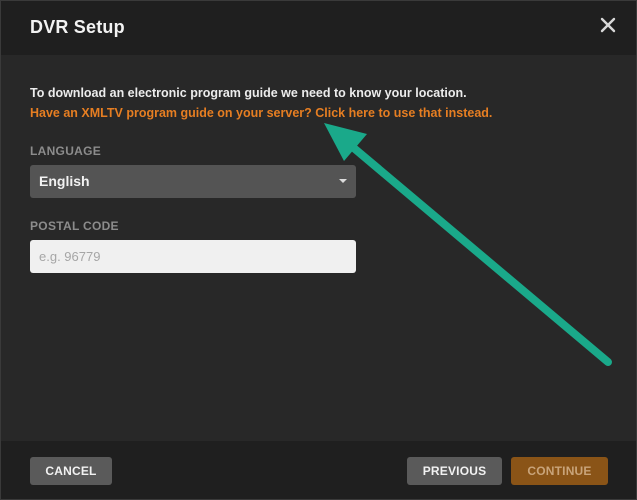  I want to click on dialog-title: DVR Setup, so click(77, 27).